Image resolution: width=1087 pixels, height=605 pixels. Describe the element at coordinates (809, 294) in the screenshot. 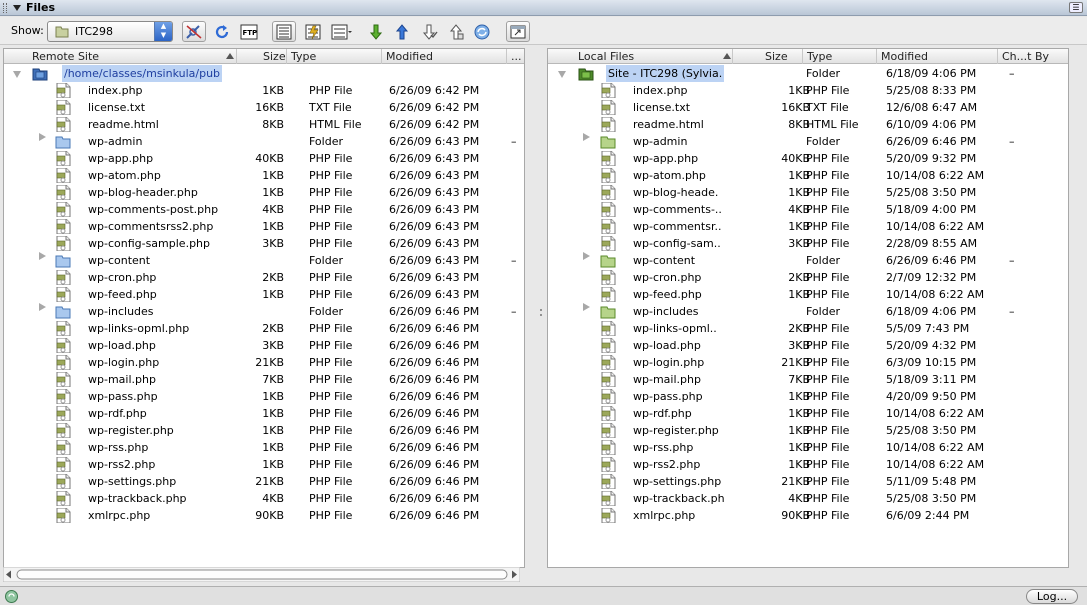

I see `file-row: wp-feed.php 1KB PHP File 10/14/08 6:22 AM` at that location.